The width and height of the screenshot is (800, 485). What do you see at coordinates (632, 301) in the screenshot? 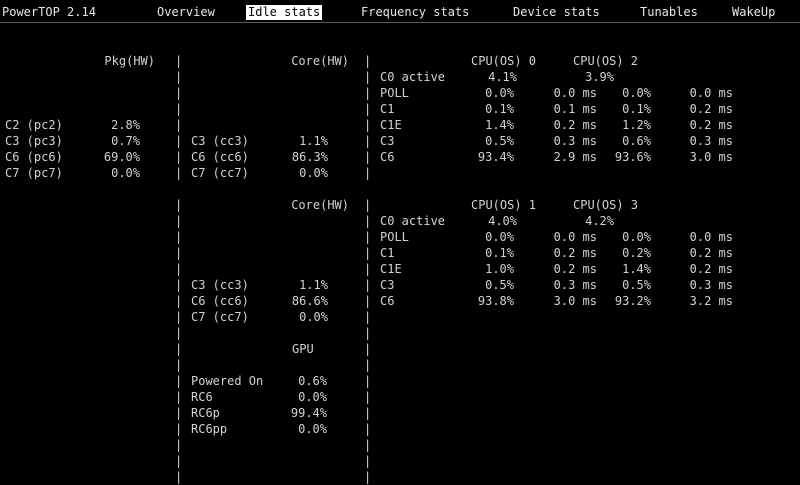
I see `cpu-state-pct-b: 93.2%` at bounding box center [632, 301].